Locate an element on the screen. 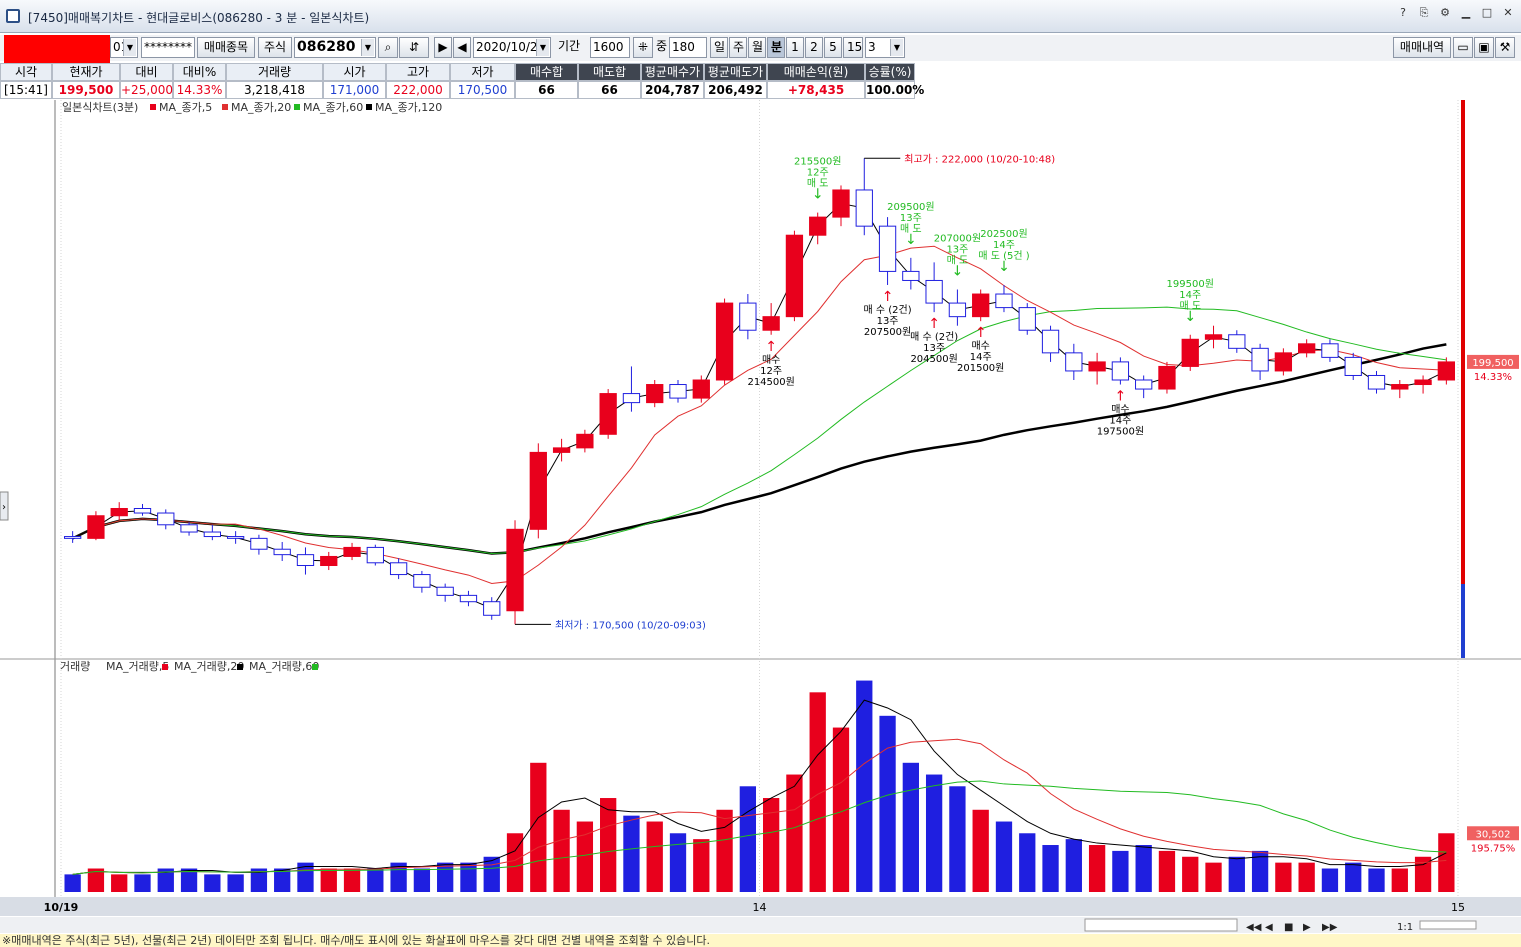 The height and width of the screenshot is (947, 1521). folder-icon: ▭ is located at coordinates (1463, 47).